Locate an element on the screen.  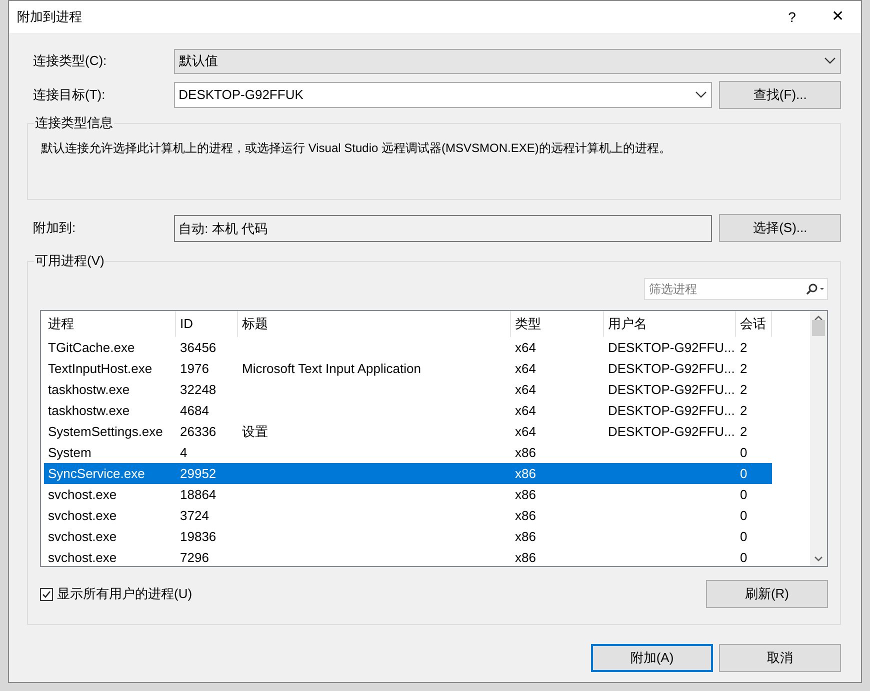
checkbox is located at coordinates (46, 594).